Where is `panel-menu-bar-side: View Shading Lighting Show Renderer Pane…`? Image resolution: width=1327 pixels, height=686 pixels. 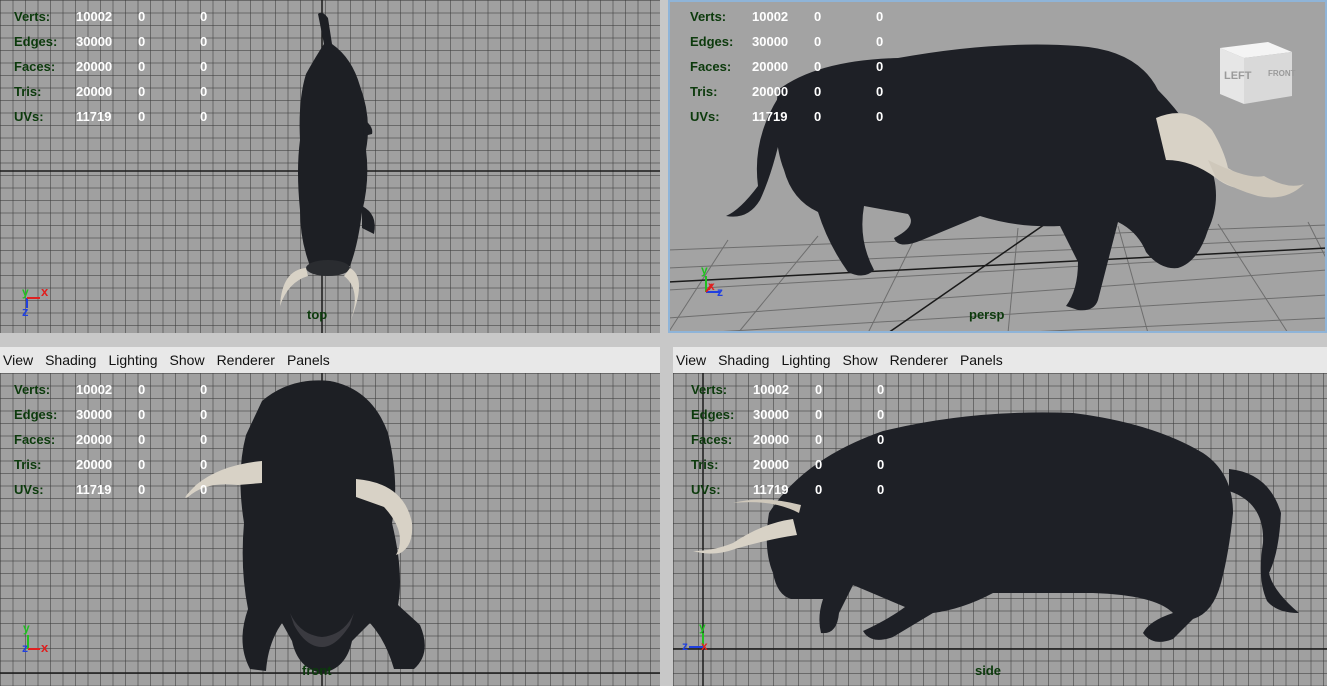
panel-menu-bar-side: View Shading Lighting Show Renderer Pane… is located at coordinates (1000, 360).